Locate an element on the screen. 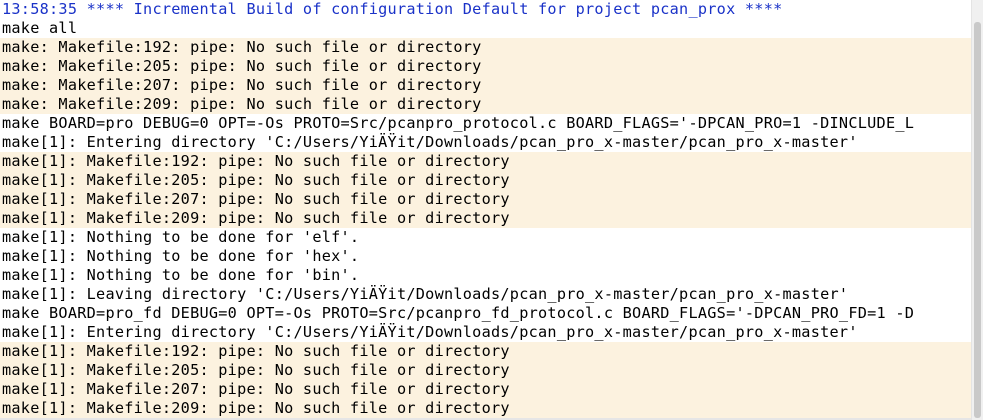 This screenshot has width=983, height=420. console-line: make[1]: Nothing to be done for 'elf'. is located at coordinates (181, 237).